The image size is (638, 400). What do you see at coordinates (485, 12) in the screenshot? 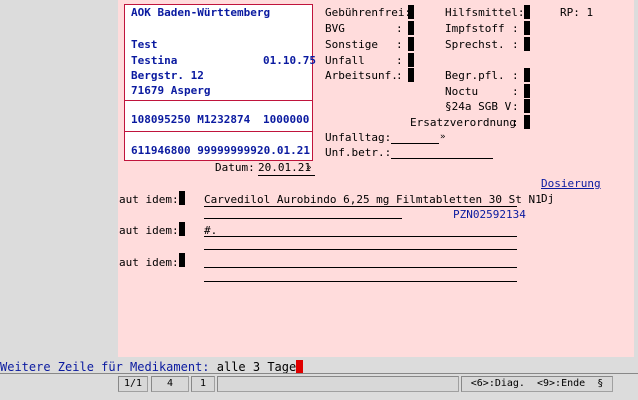
I see `hilfsmittel-label: Hilfsmittel:` at bounding box center [485, 12].